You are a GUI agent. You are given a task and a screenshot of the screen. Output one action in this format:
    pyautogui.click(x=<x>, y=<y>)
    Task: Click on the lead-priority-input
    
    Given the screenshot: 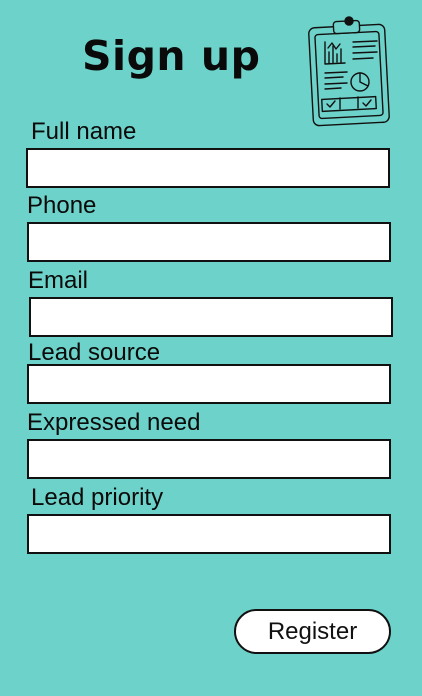 What is the action you would take?
    pyautogui.click(x=209, y=534)
    